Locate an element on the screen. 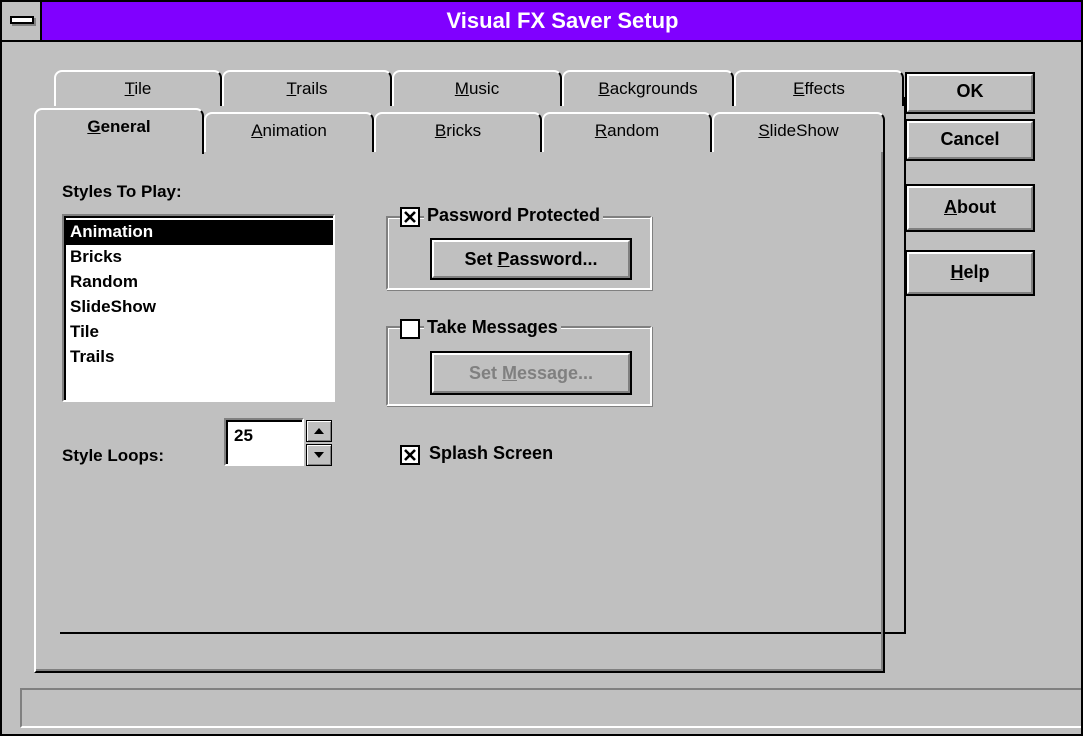  arrow-up-icon is located at coordinates (319, 431).